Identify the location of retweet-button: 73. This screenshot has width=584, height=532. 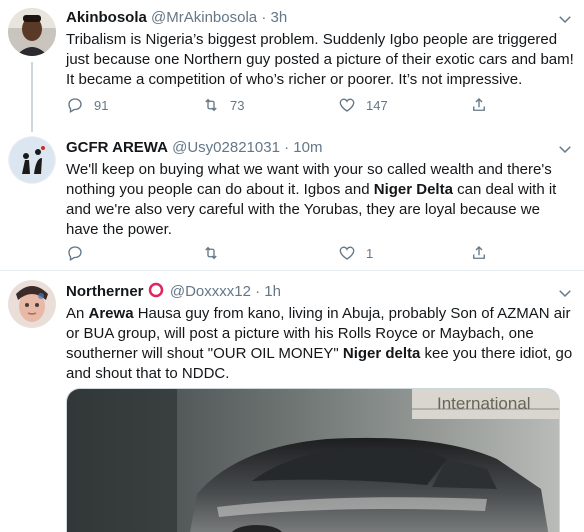
(223, 105).